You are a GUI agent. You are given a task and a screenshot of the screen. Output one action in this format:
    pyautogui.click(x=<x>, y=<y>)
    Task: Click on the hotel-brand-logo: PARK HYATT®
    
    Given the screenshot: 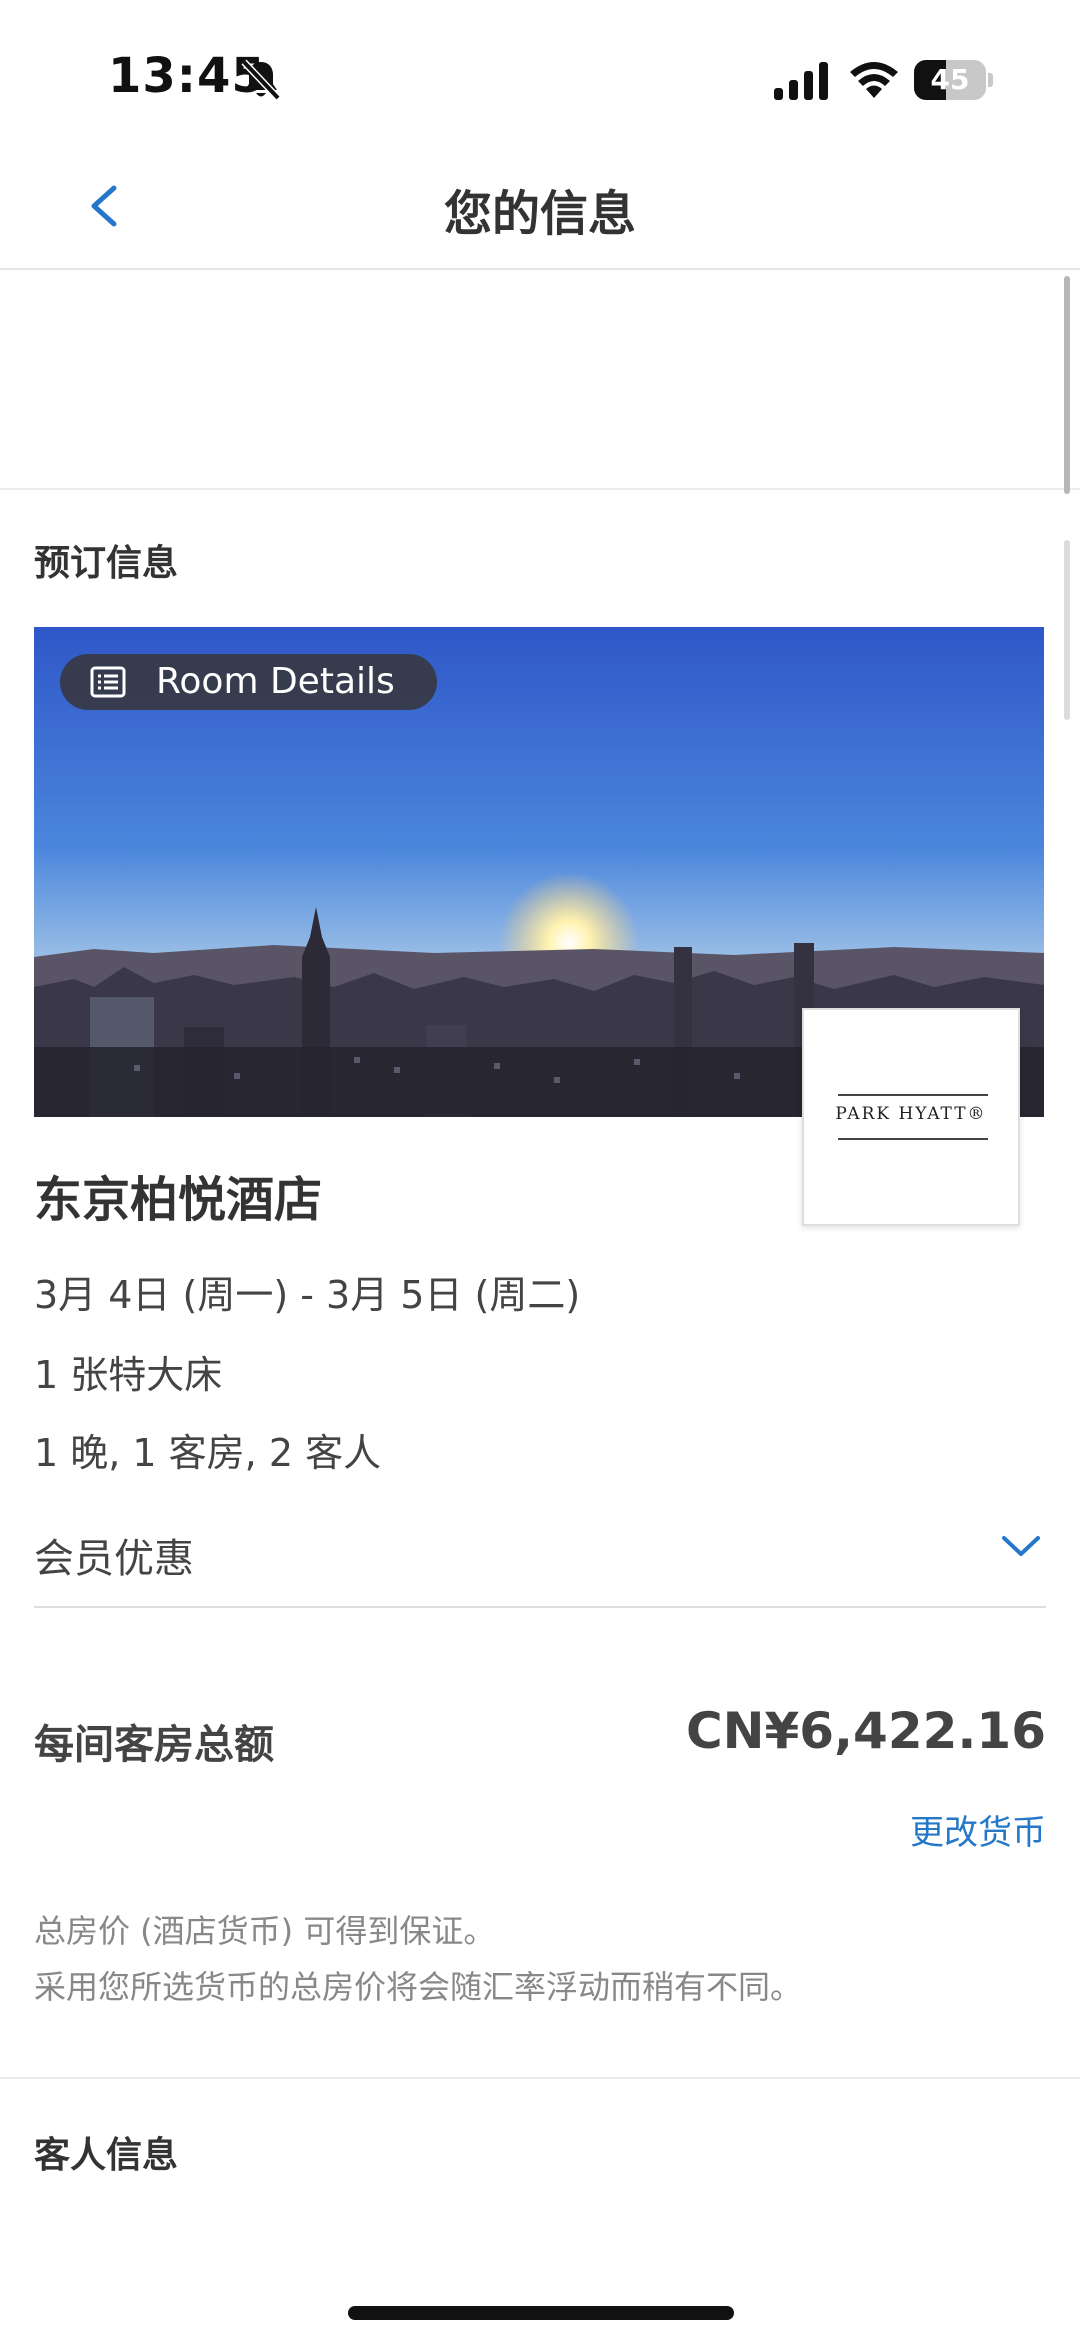 What is the action you would take?
    pyautogui.click(x=911, y=1117)
    